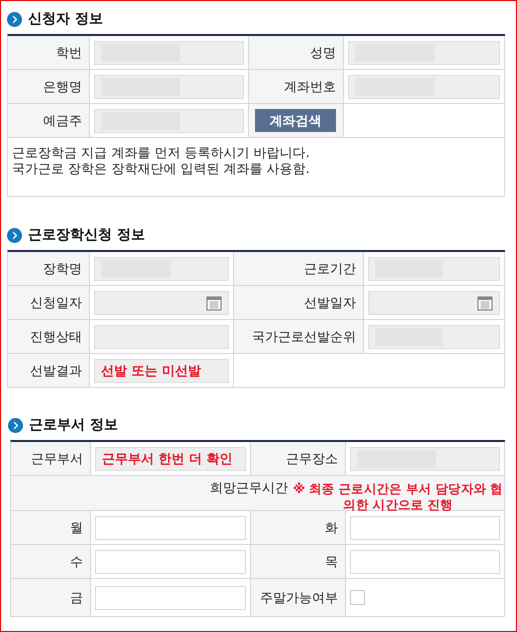 The width and height of the screenshot is (517, 632). Describe the element at coordinates (73, 425) in the screenshot. I see `section-title: 근로부서 정보` at that location.